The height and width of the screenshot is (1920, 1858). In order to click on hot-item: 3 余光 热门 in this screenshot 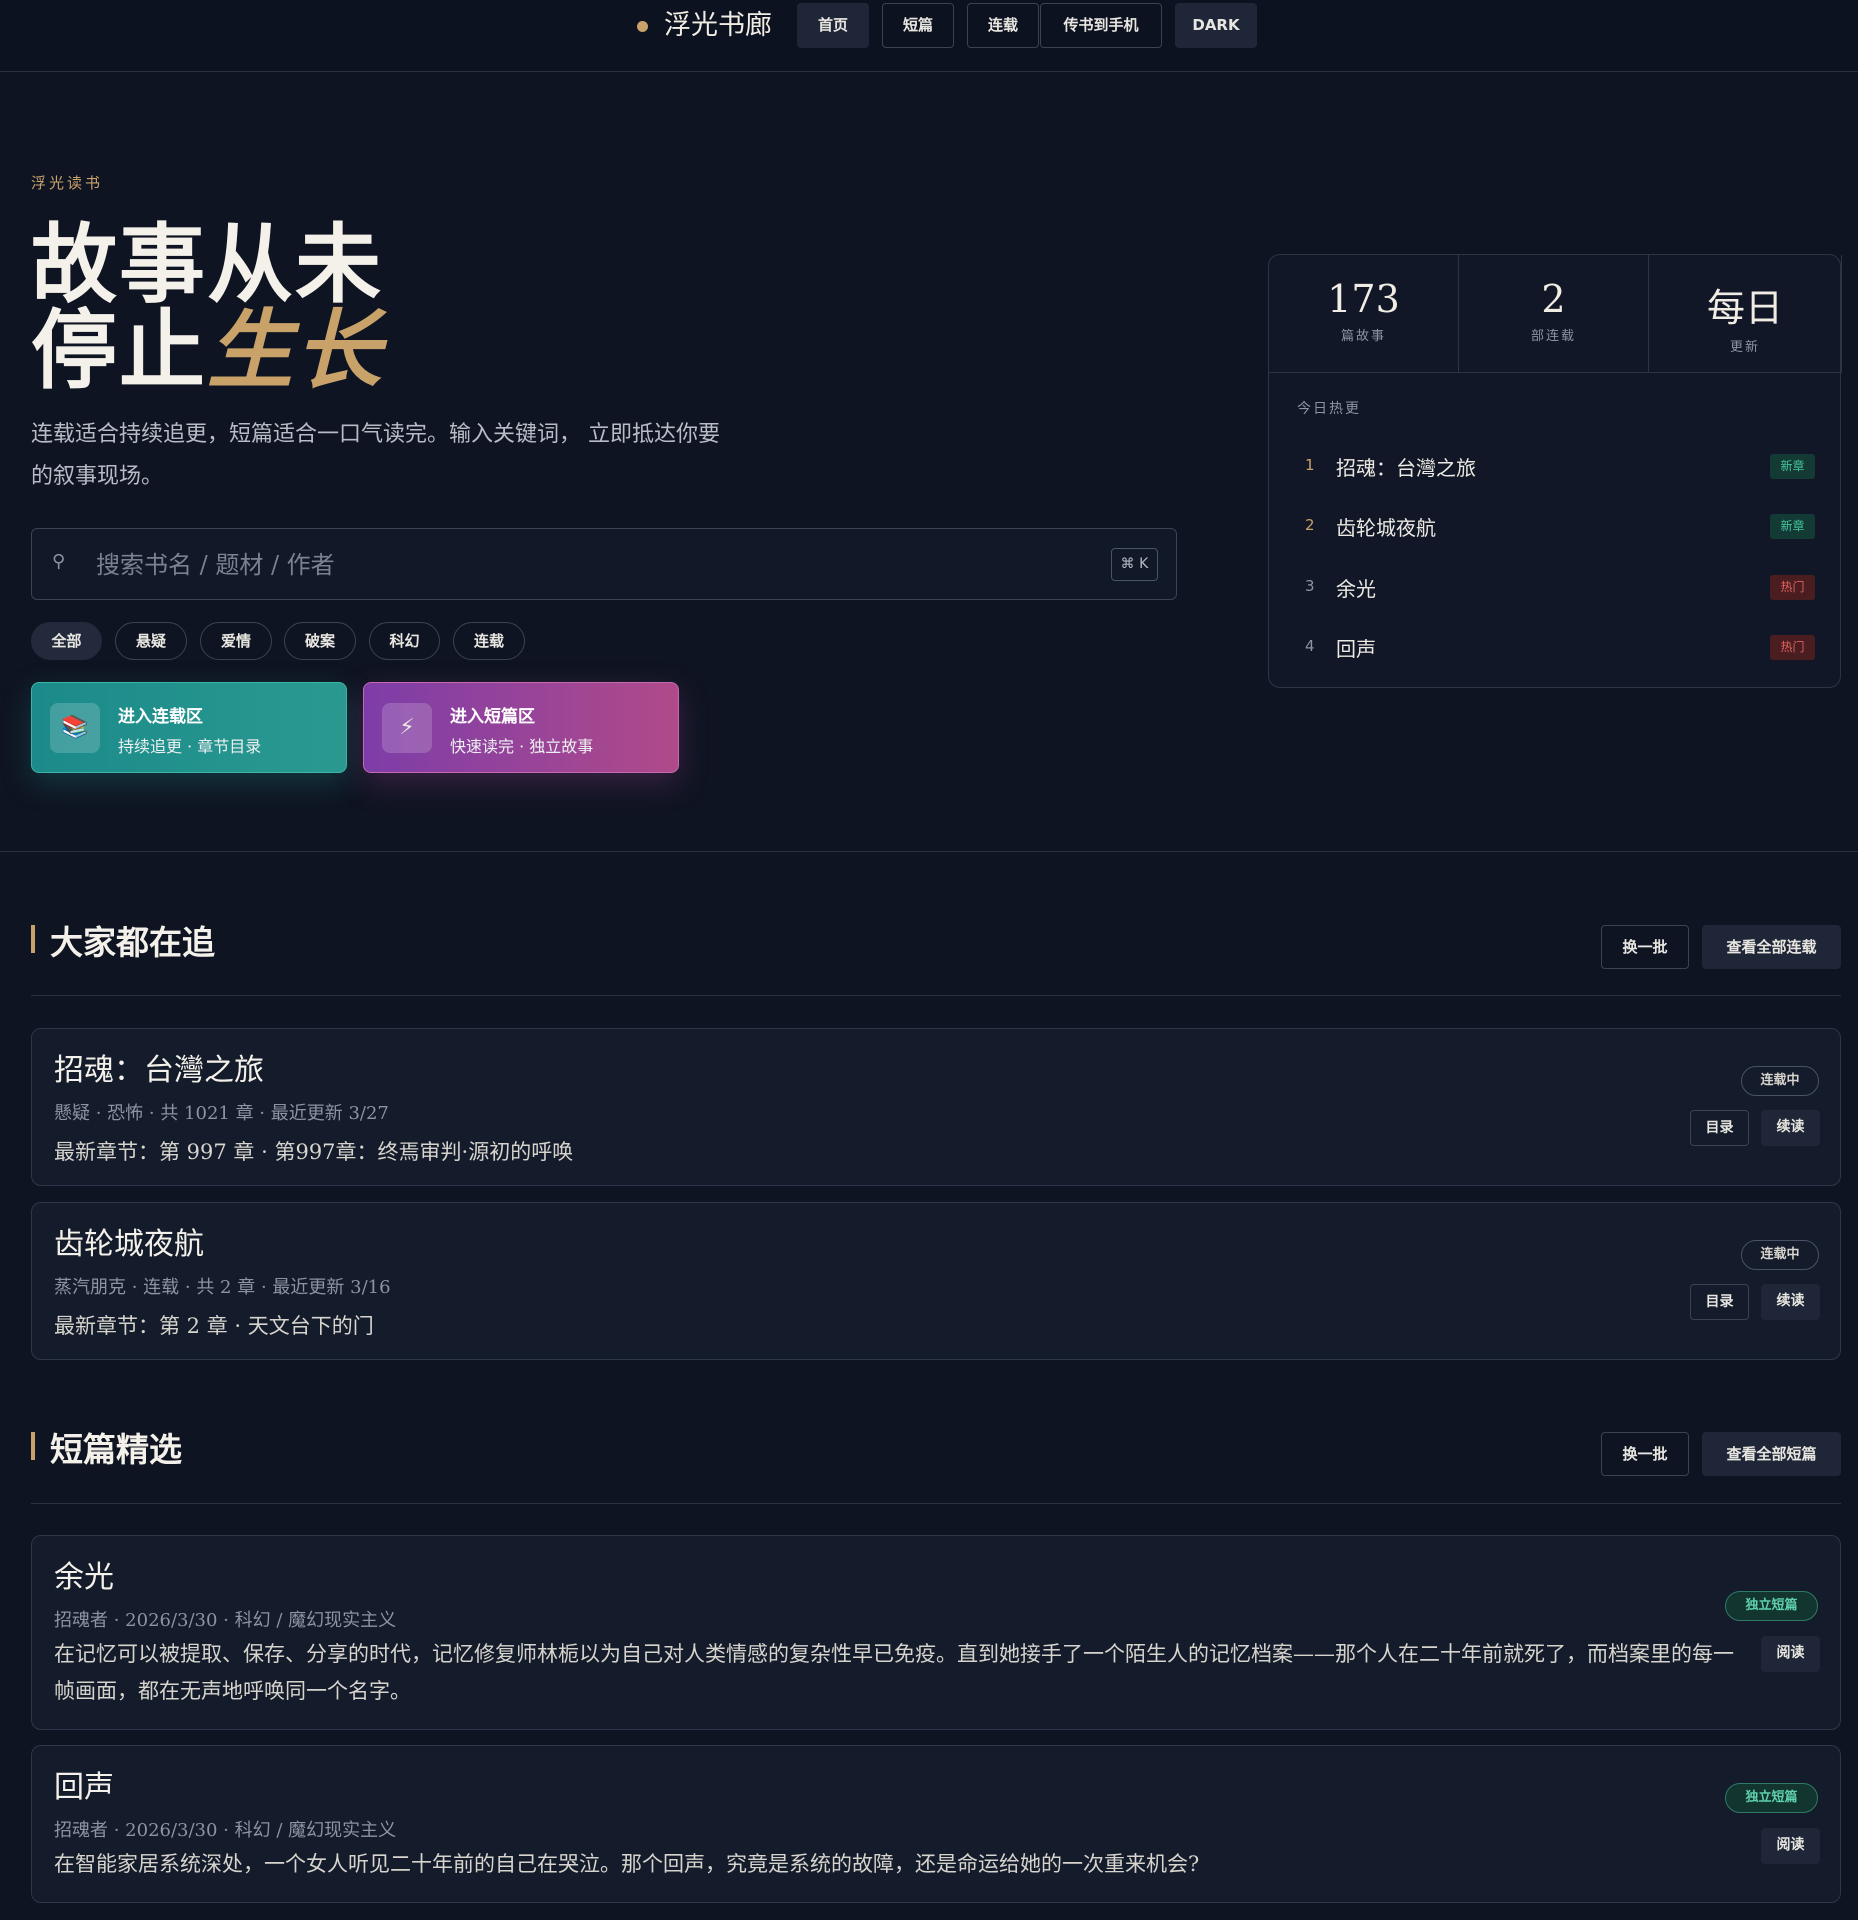, I will do `click(1555, 587)`.